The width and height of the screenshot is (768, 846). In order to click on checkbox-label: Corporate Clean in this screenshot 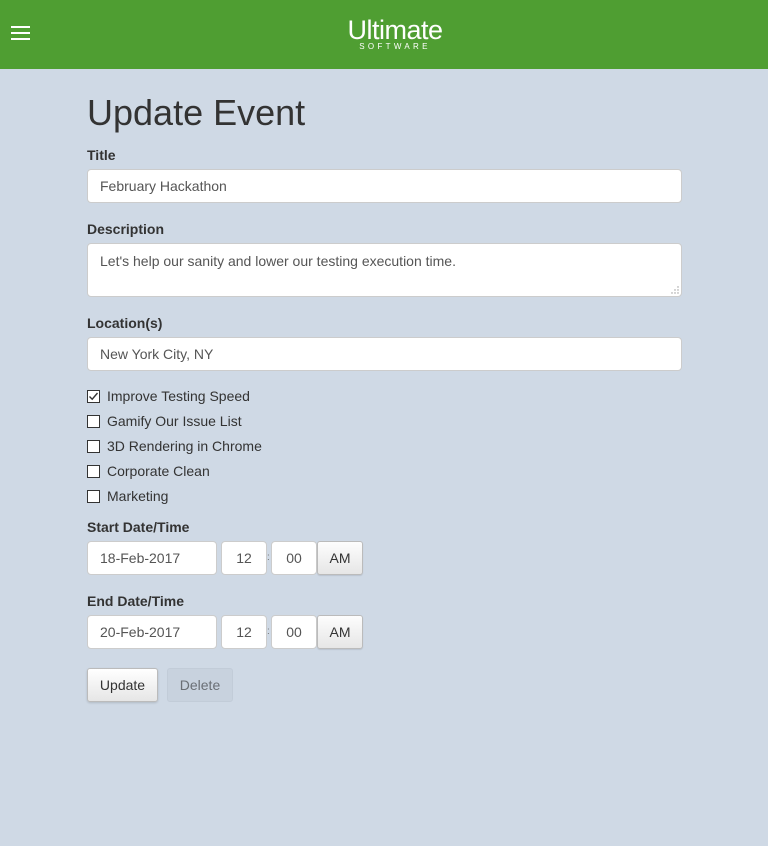, I will do `click(158, 471)`.